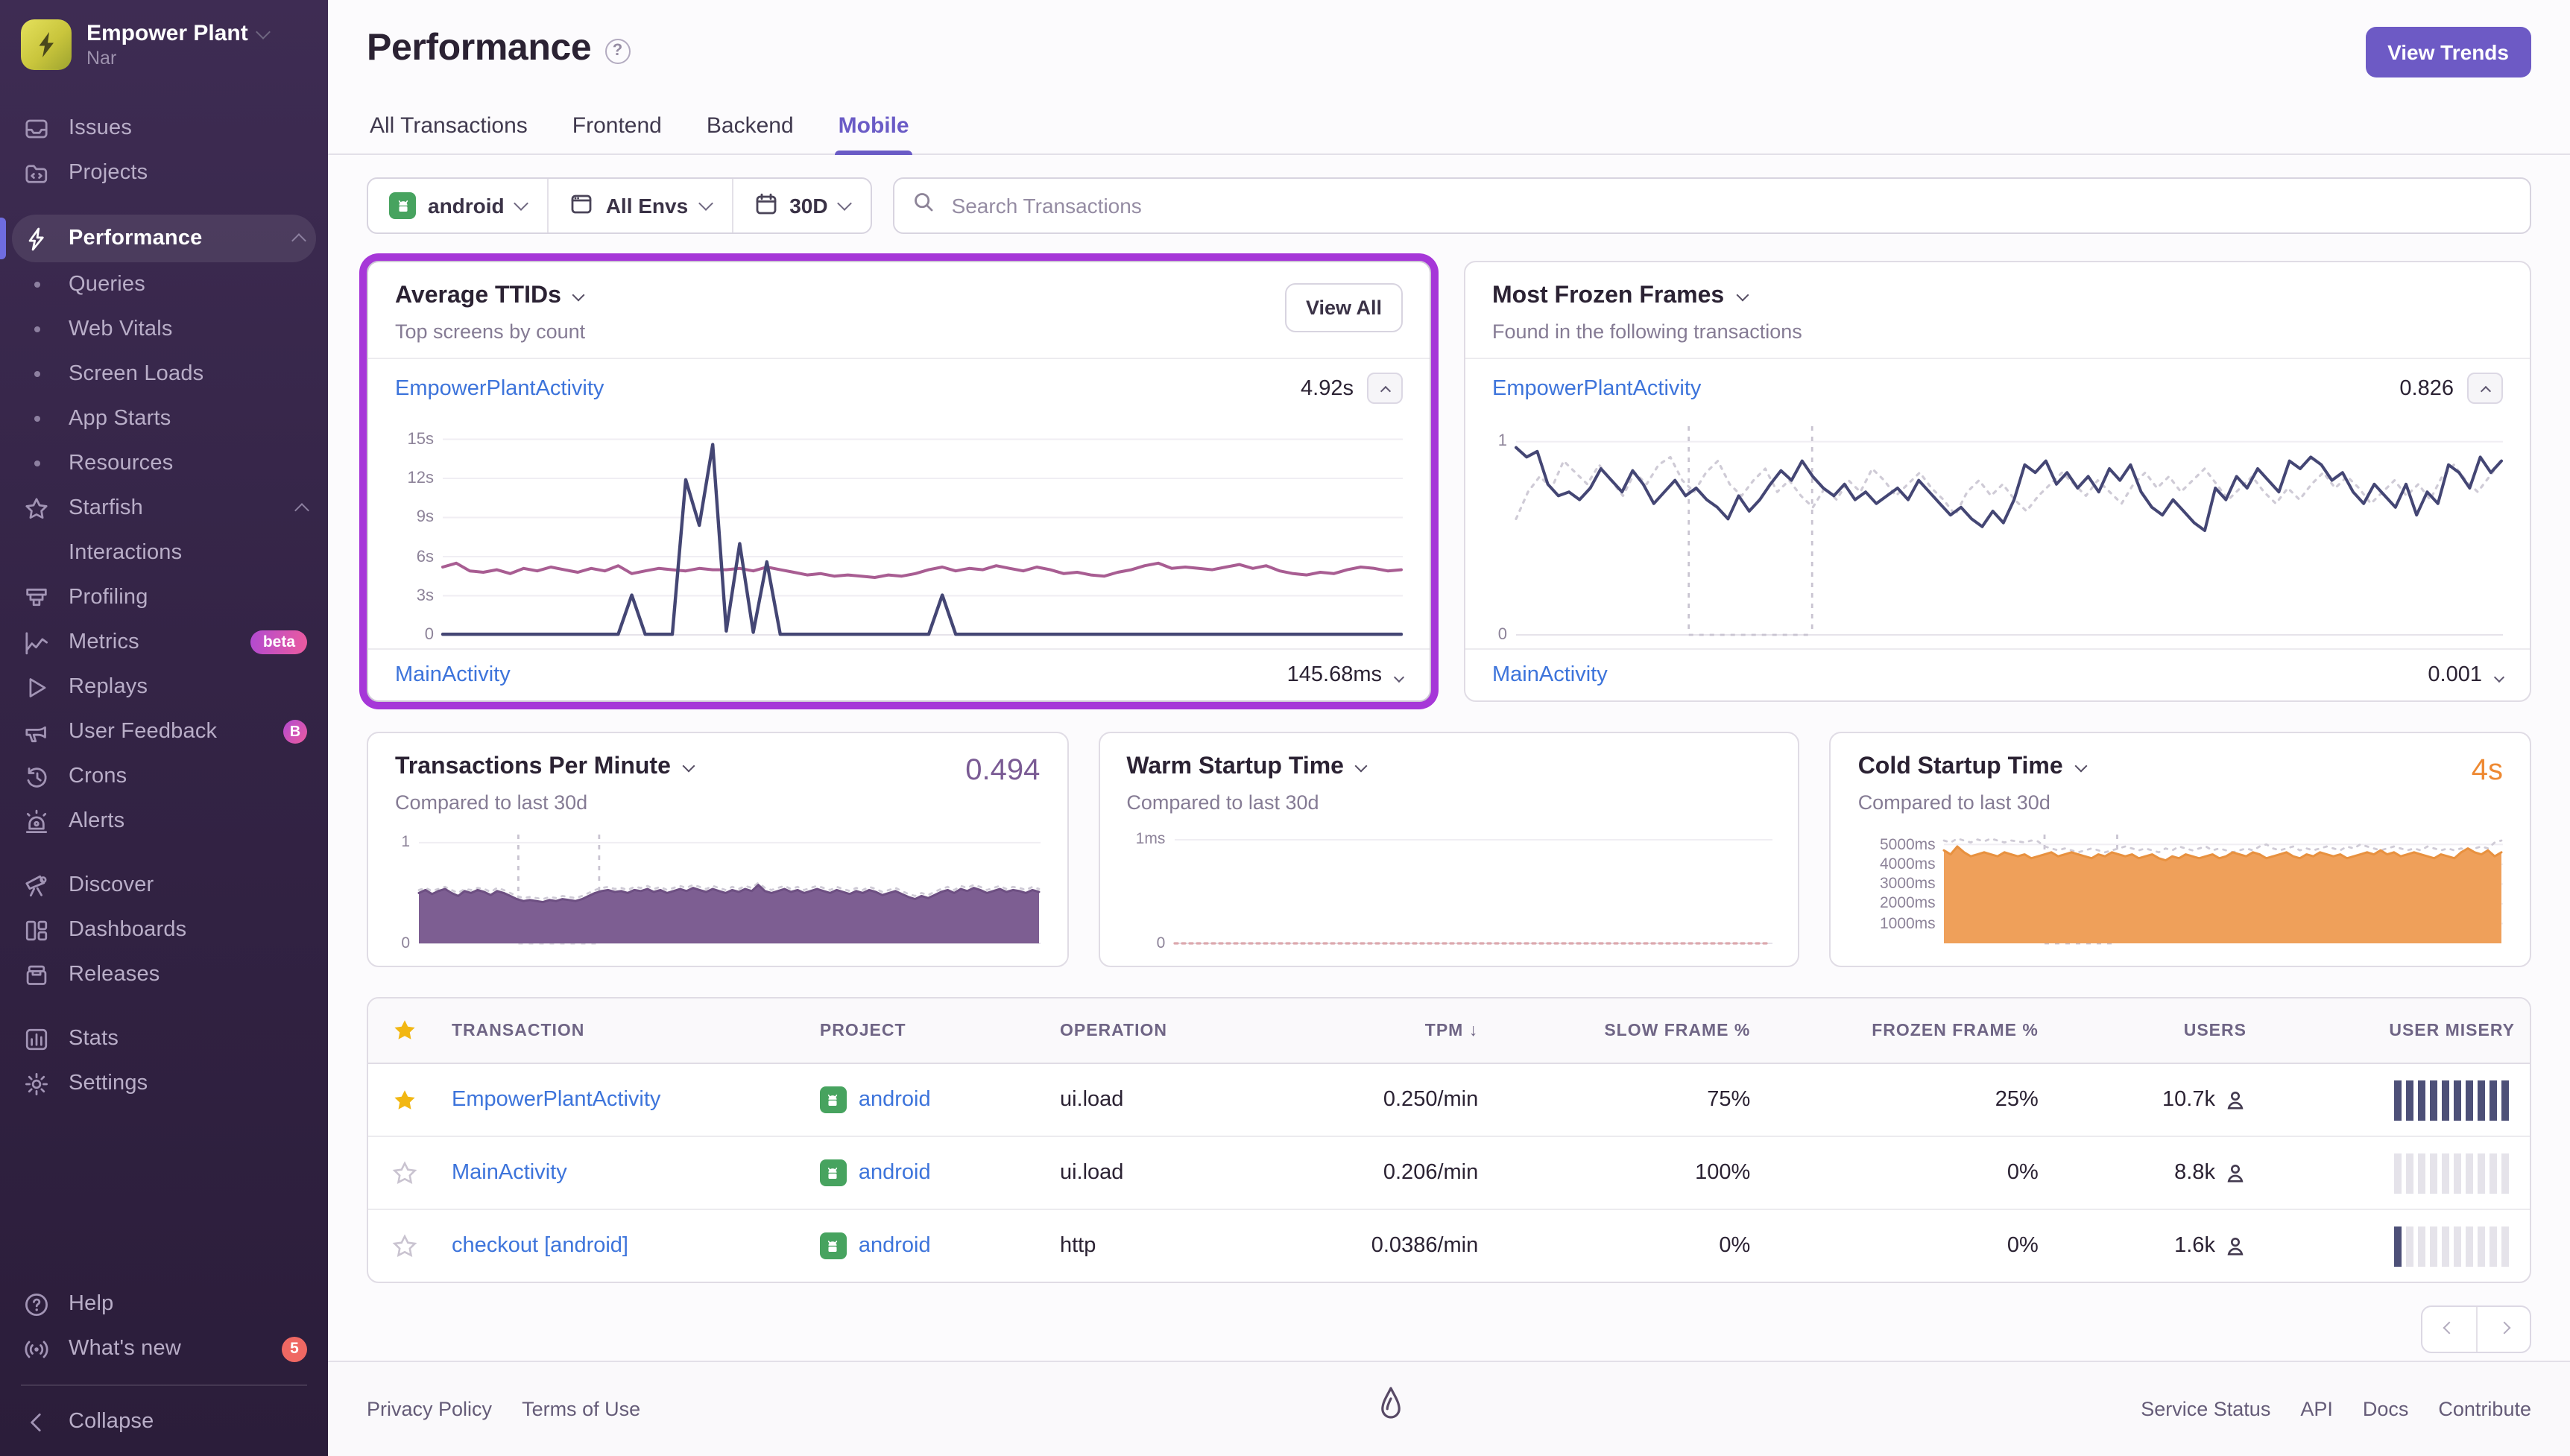 The image size is (2570, 1456). What do you see at coordinates (164, 930) in the screenshot?
I see `sidebar-item-dashboards: Dashboards` at bounding box center [164, 930].